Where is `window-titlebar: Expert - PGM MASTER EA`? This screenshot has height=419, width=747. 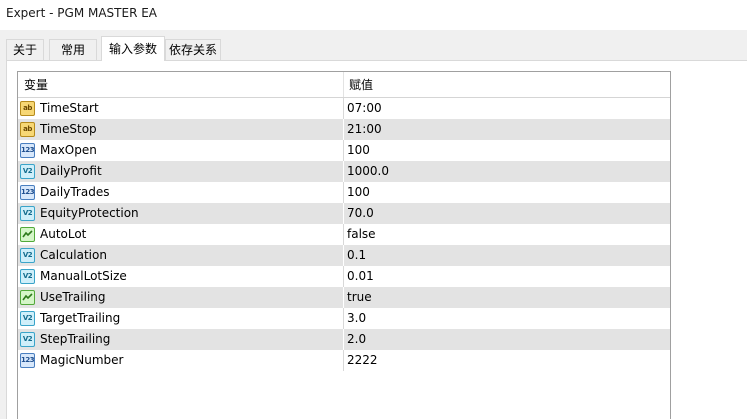 window-titlebar: Expert - PGM MASTER EA is located at coordinates (373, 15).